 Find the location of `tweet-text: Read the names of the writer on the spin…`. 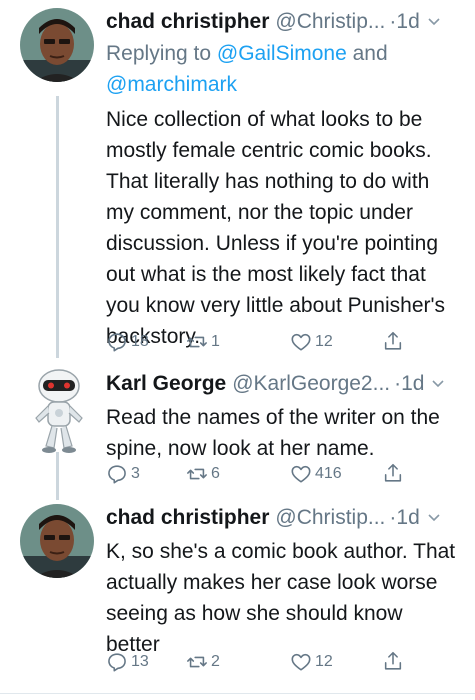

tweet-text: Read the names of the writer on the spin… is located at coordinates (273, 433).